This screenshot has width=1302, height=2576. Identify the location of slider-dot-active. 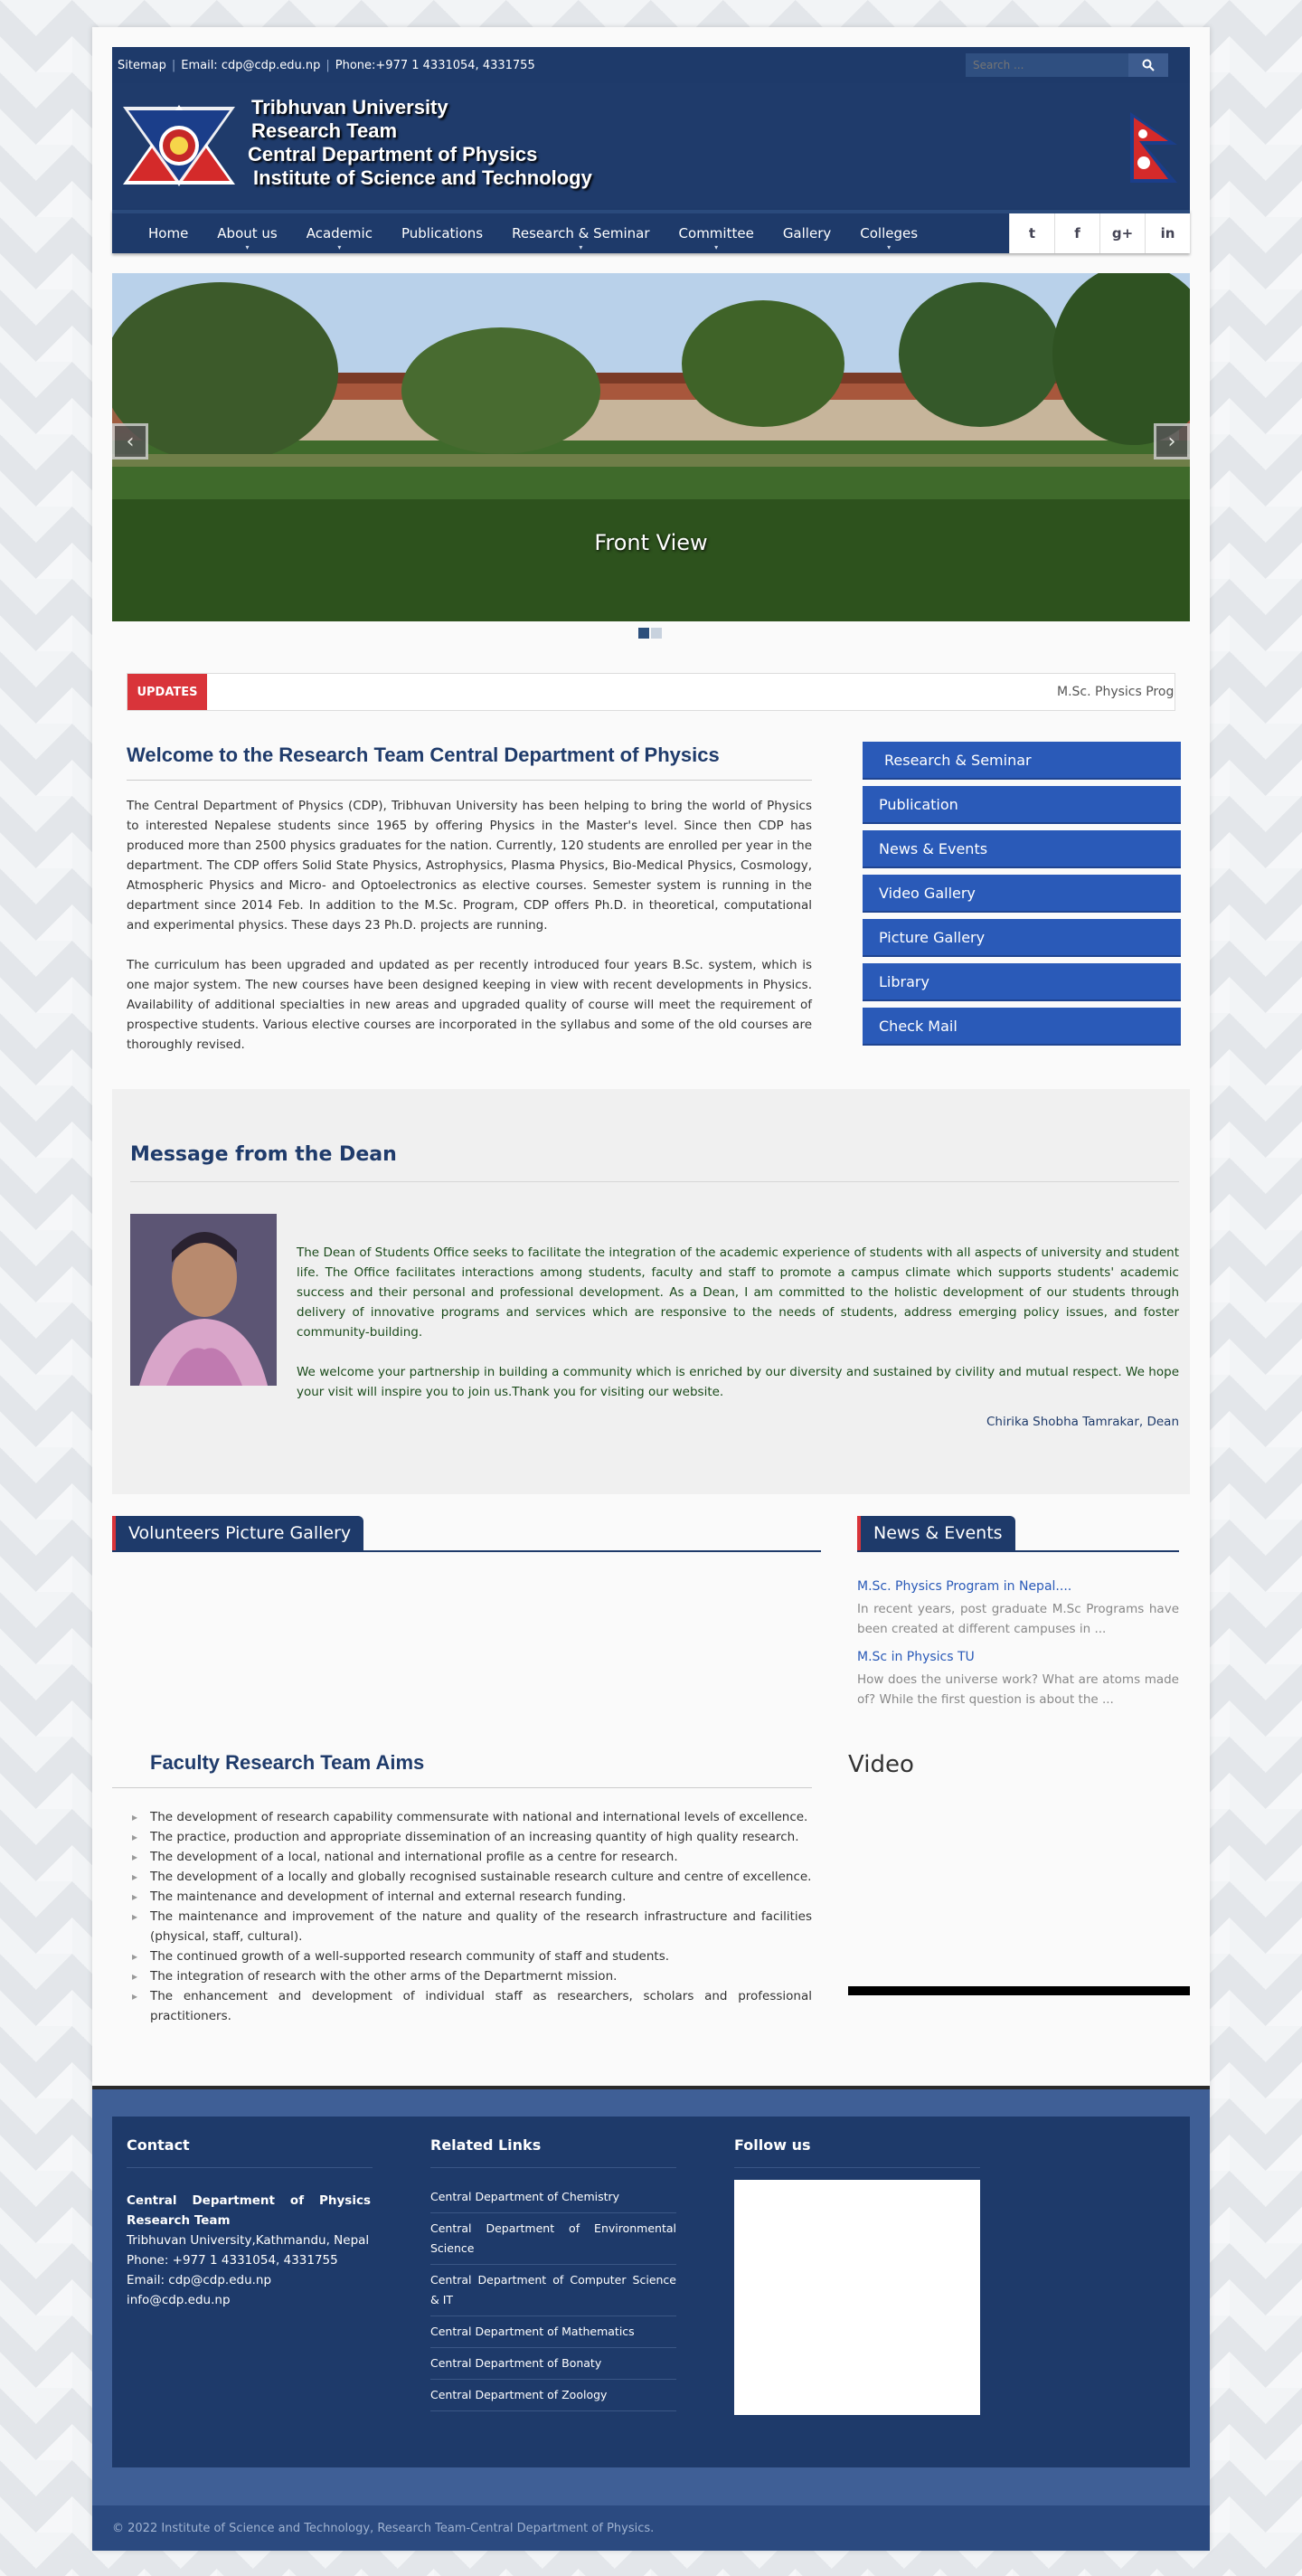
(643, 633).